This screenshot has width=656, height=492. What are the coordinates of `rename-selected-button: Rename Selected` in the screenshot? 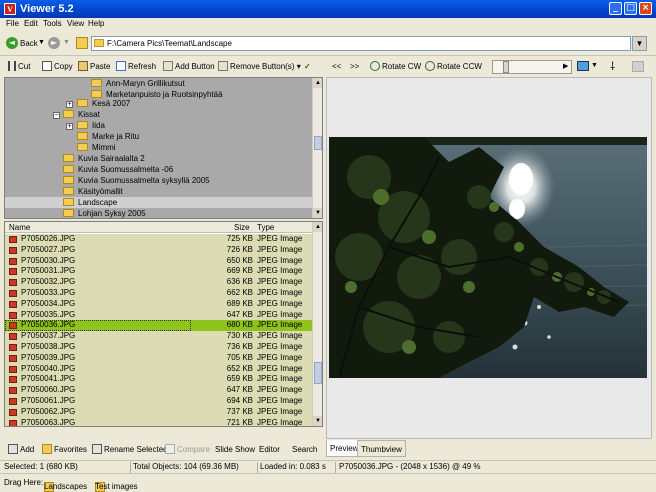 It's located at (130, 450).